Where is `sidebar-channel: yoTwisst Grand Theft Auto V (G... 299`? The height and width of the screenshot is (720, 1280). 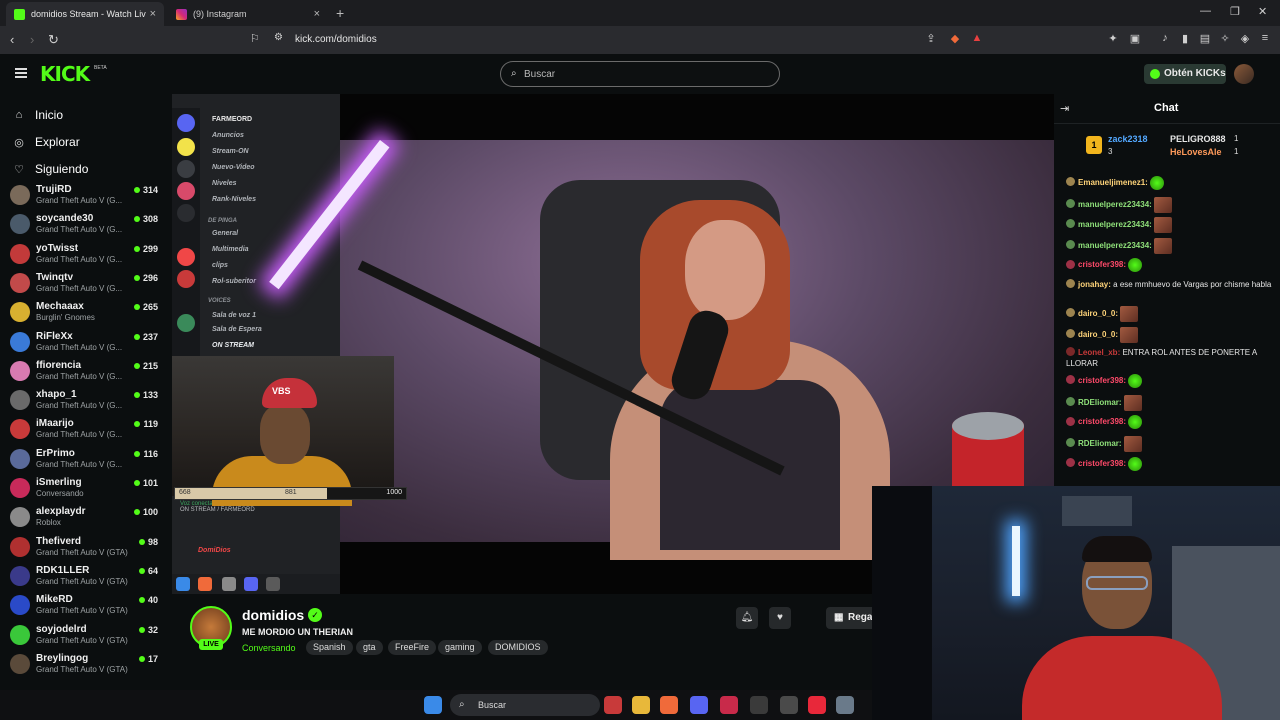 sidebar-channel: yoTwisst Grand Theft Auto V (G... 299 is located at coordinates (86, 254).